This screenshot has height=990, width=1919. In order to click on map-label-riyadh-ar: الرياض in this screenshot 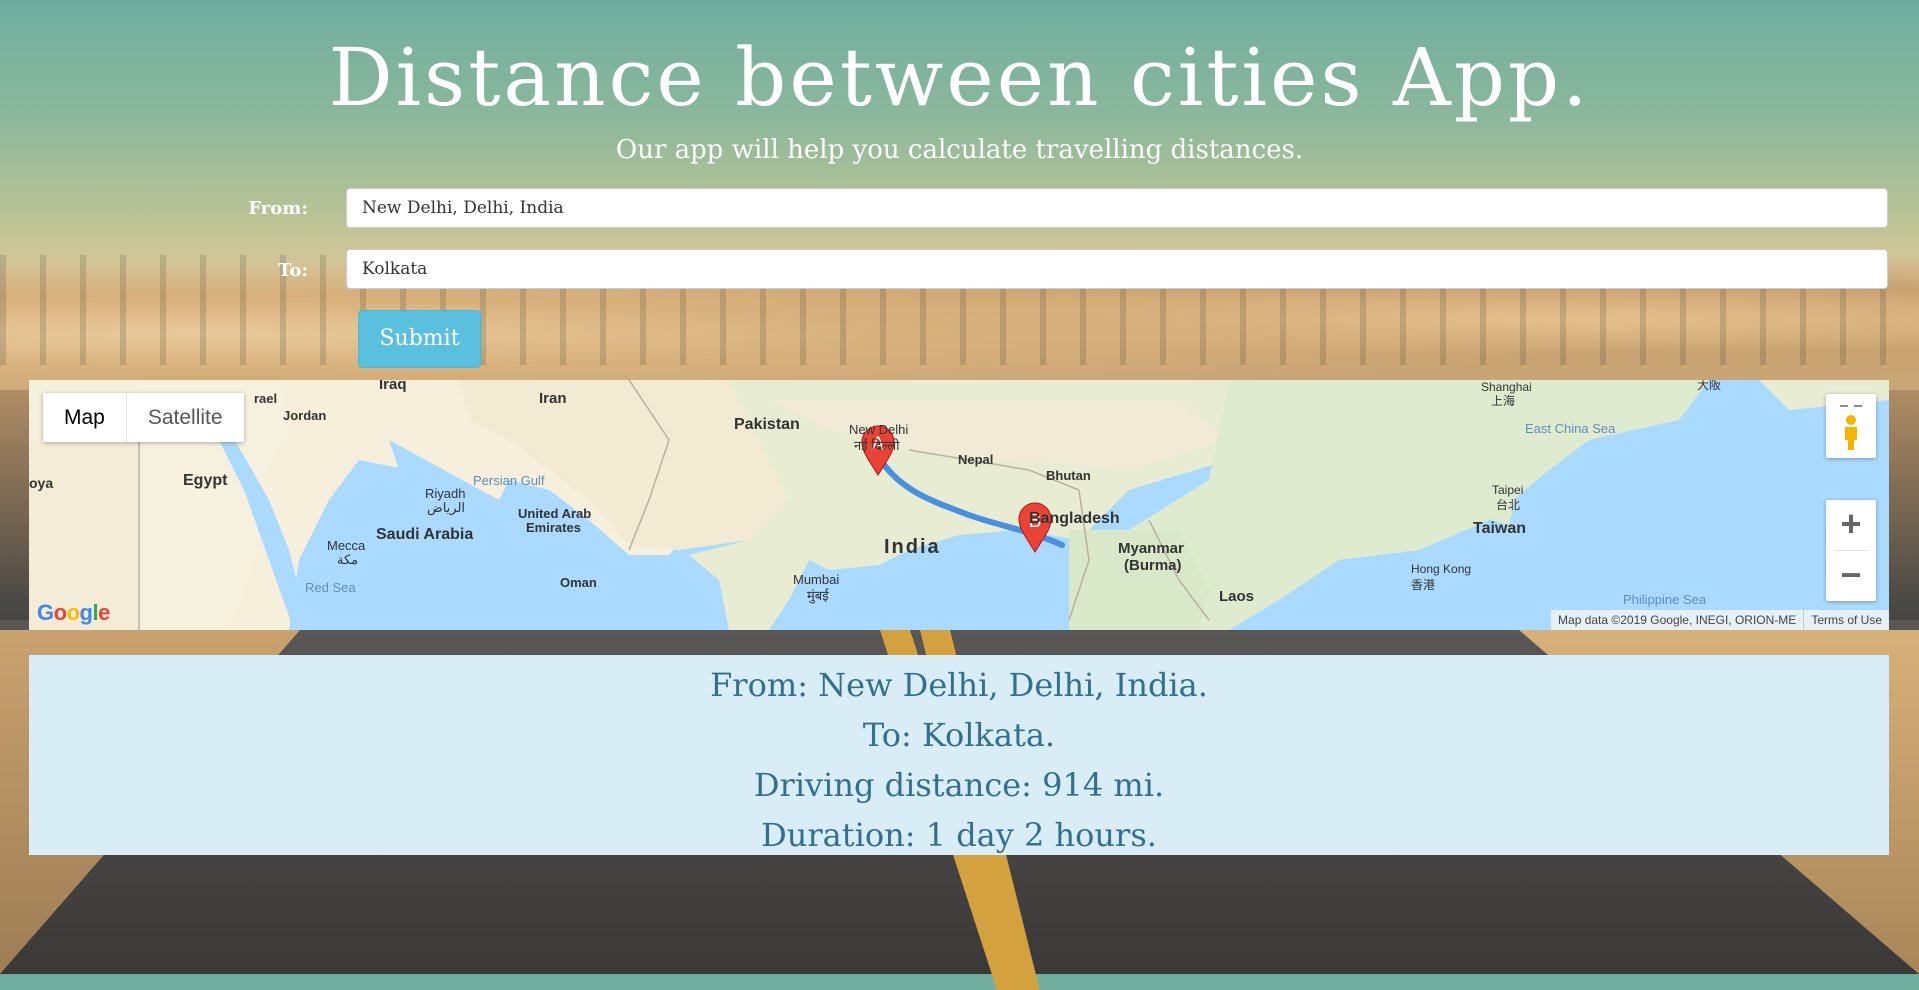, I will do `click(446, 507)`.